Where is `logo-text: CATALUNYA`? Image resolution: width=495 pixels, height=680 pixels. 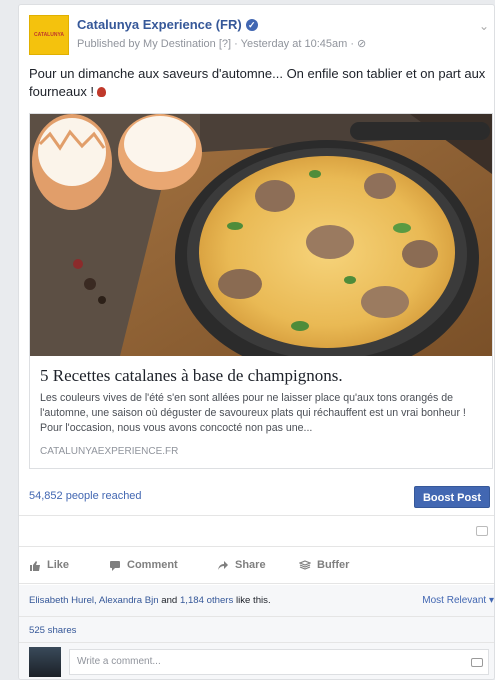 logo-text: CATALUNYA is located at coordinates (49, 35).